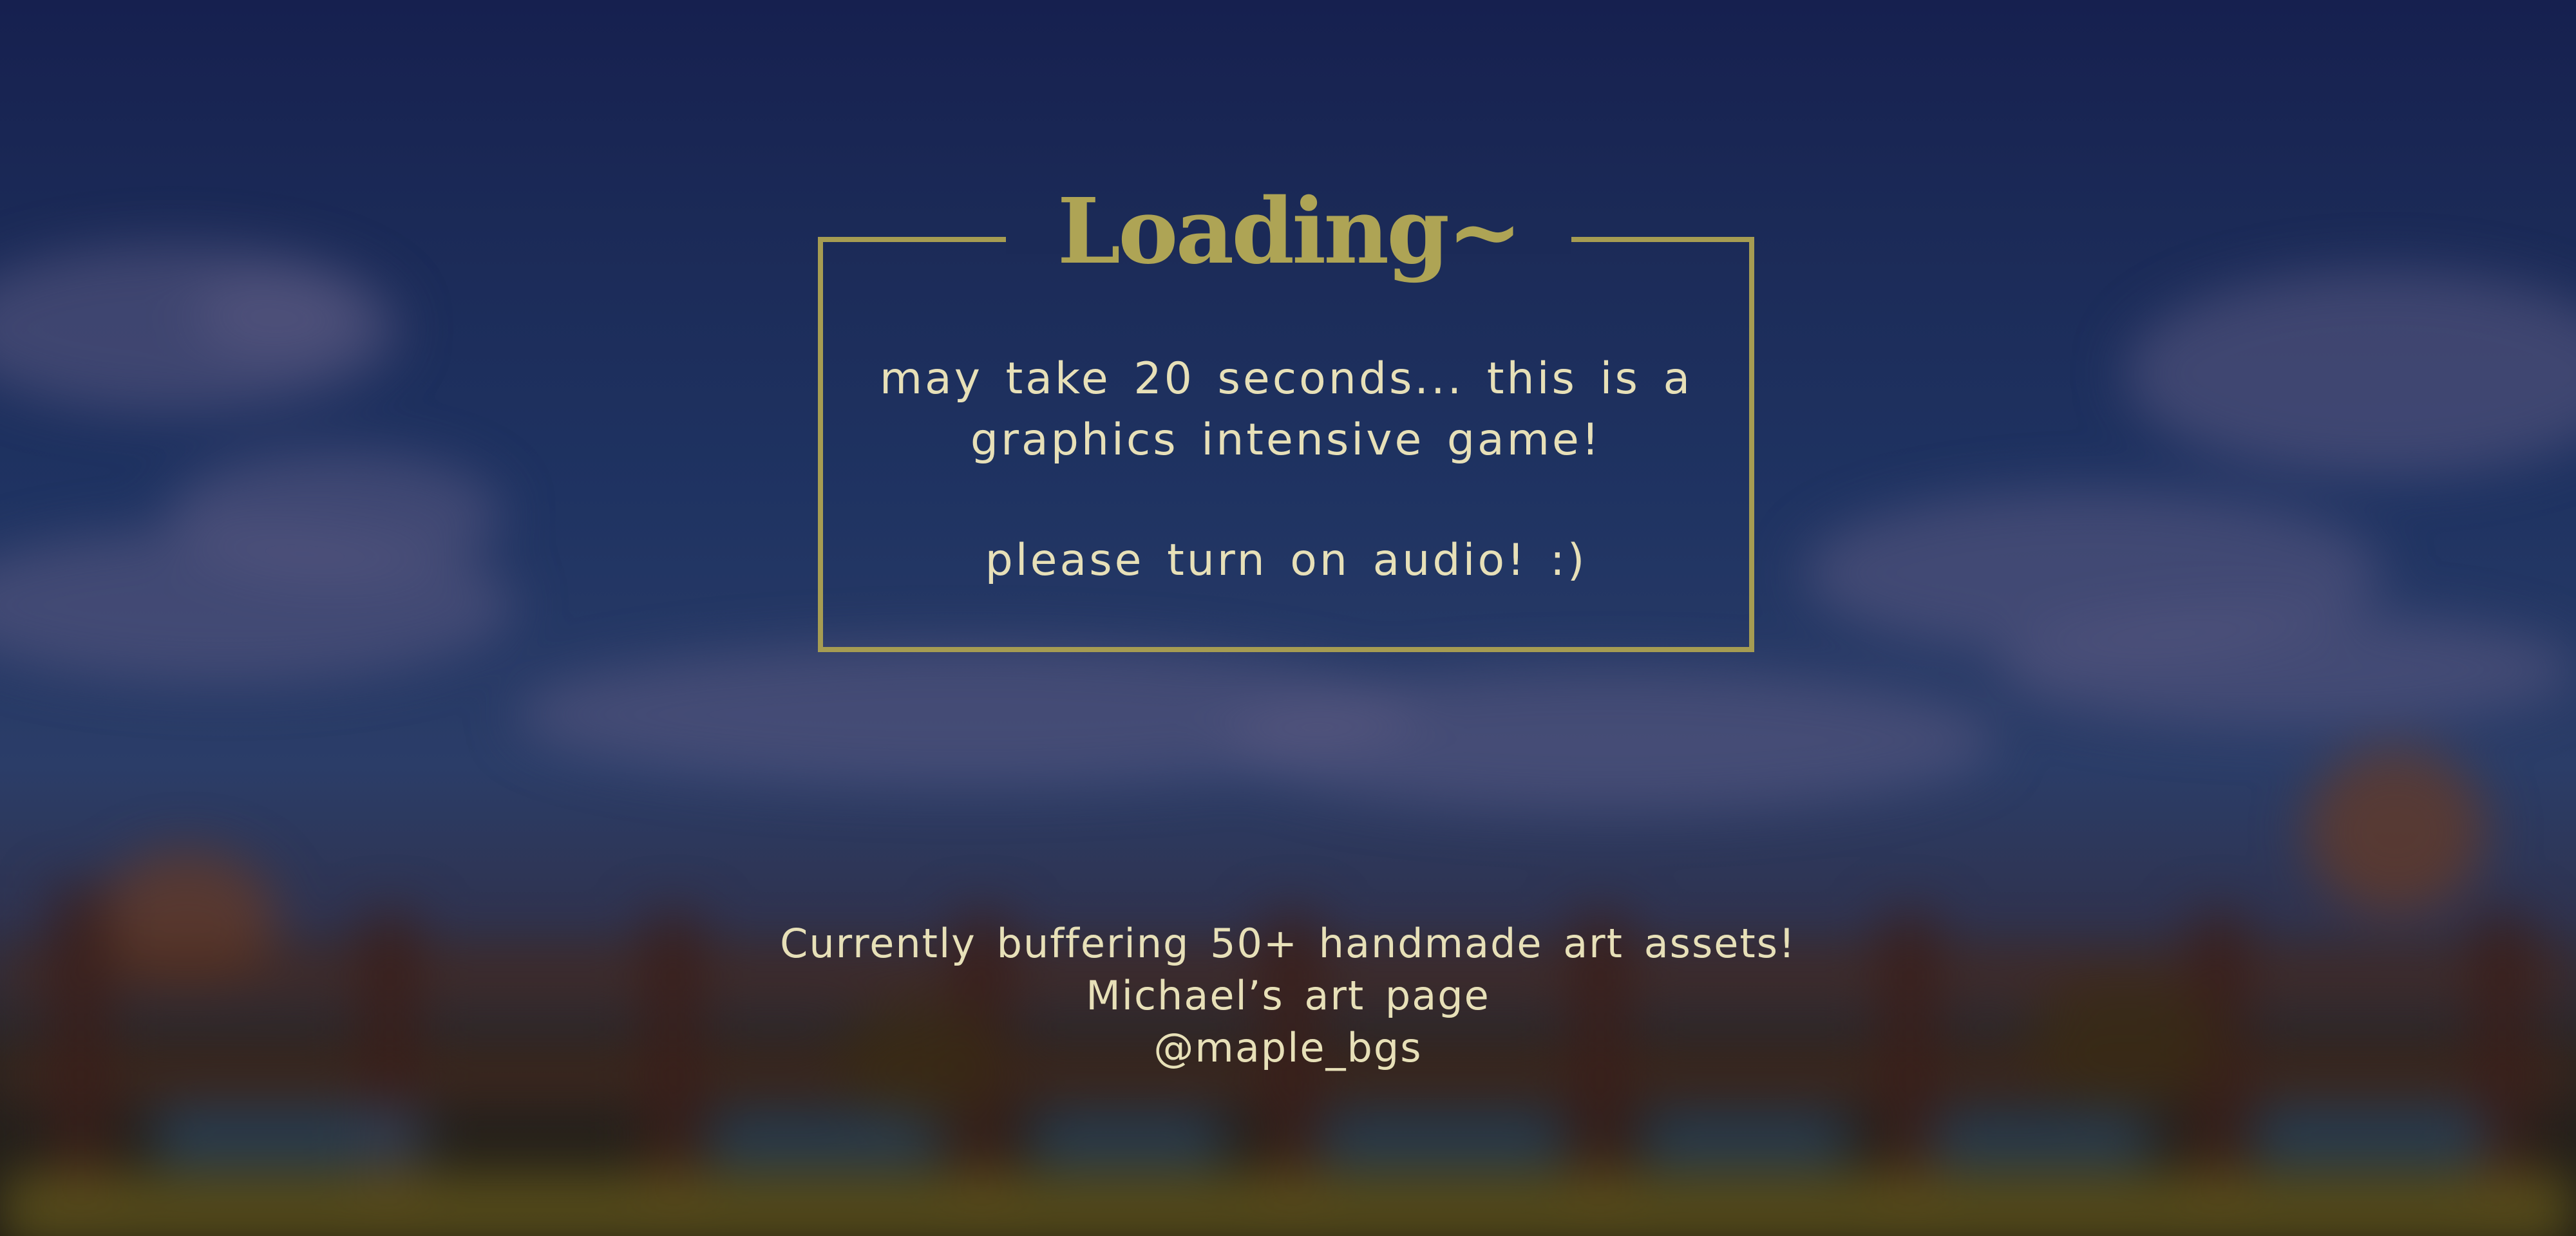 This screenshot has height=1236, width=2576. I want to click on loading-message-line-1: may take 20 seconds... this is a, so click(1286, 378).